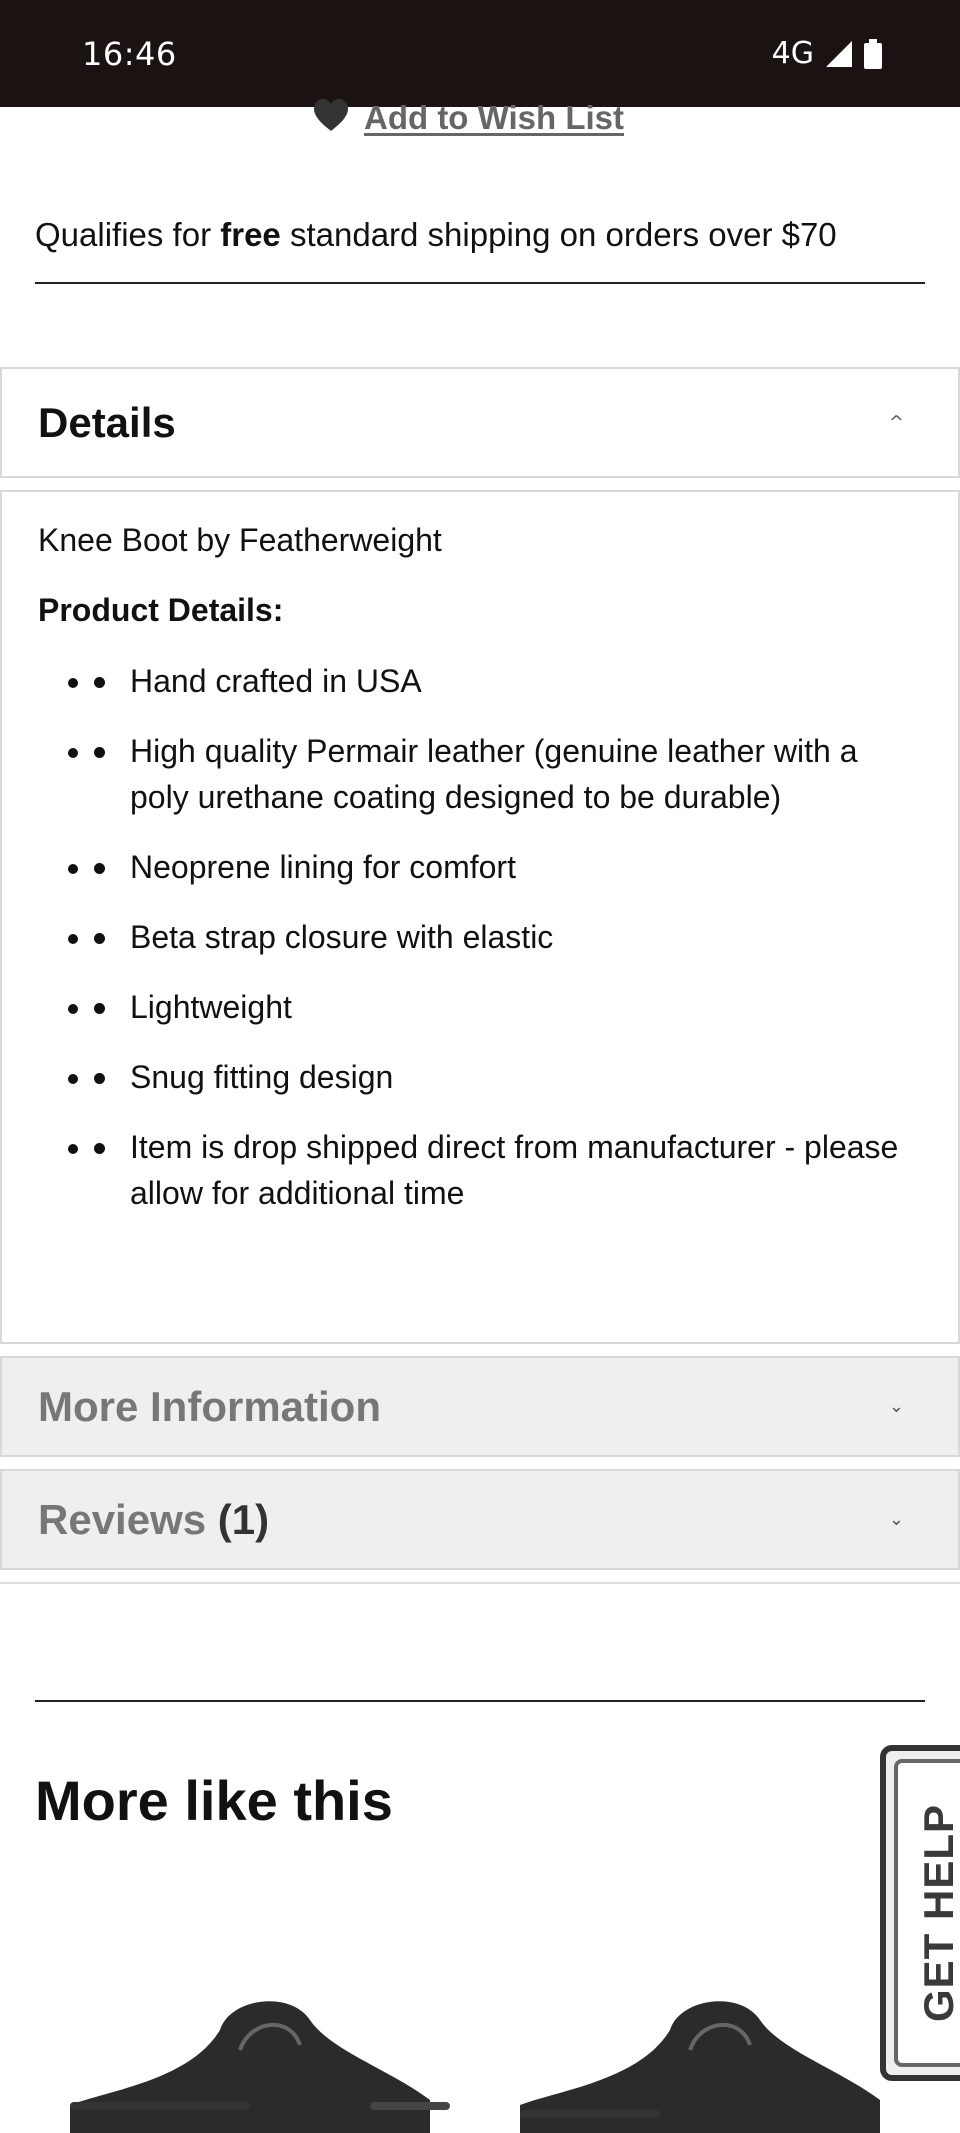  What do you see at coordinates (214, 1800) in the screenshot?
I see `more-like-this-heading: More like this` at bounding box center [214, 1800].